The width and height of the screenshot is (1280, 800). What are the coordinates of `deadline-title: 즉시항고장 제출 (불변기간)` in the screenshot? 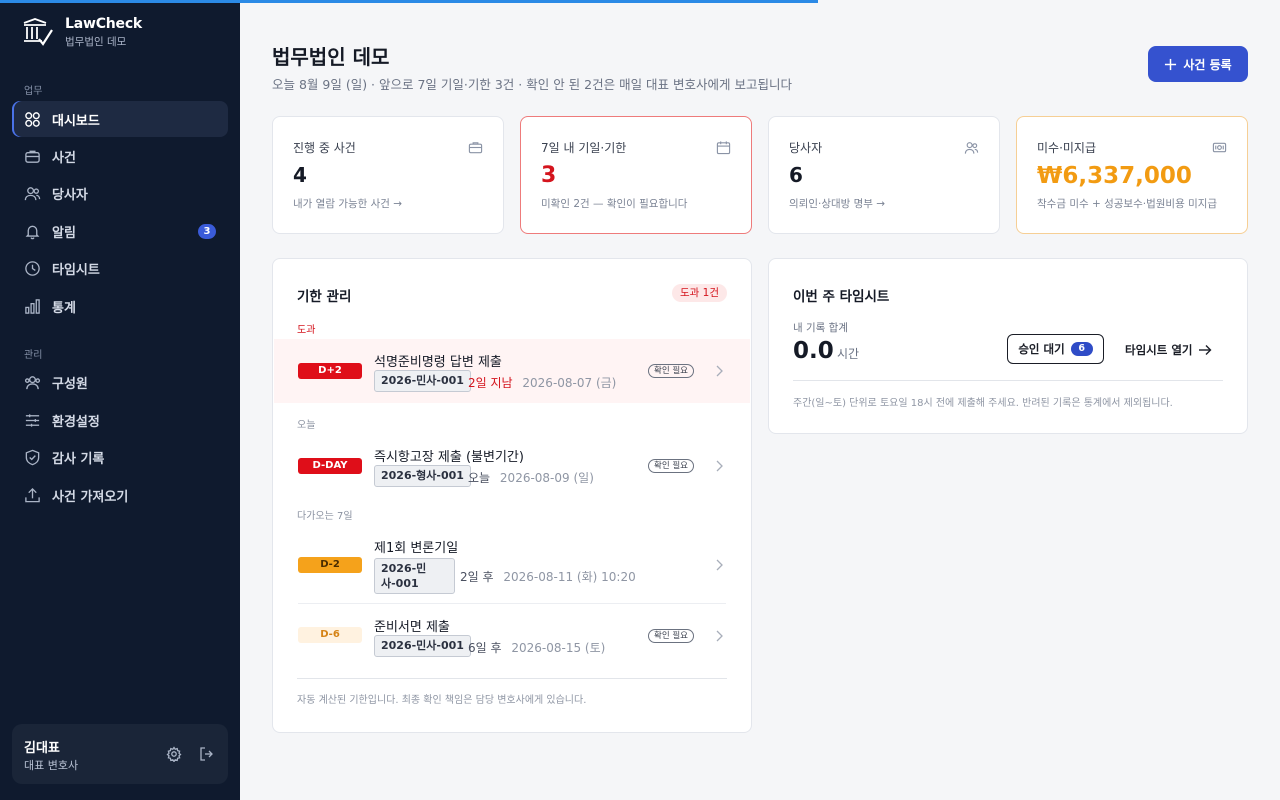 It's located at (449, 457).